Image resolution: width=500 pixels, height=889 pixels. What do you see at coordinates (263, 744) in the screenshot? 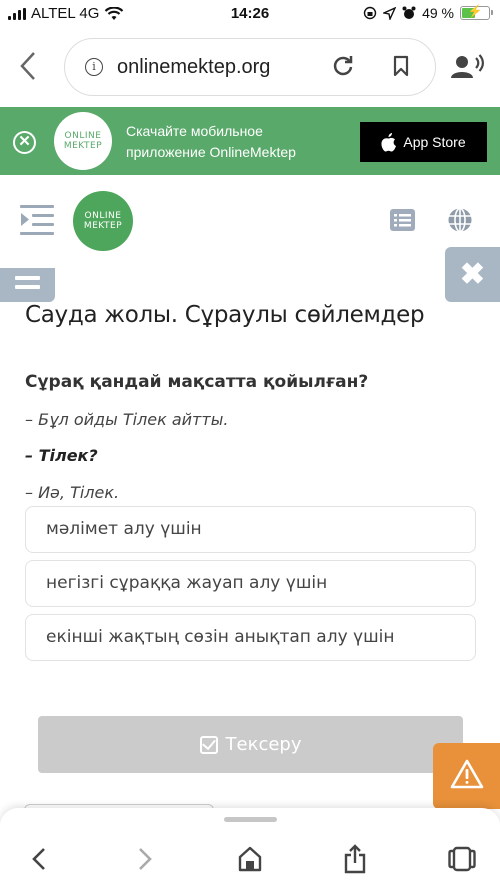
I see `check-button-label: Тексеру` at bounding box center [263, 744].